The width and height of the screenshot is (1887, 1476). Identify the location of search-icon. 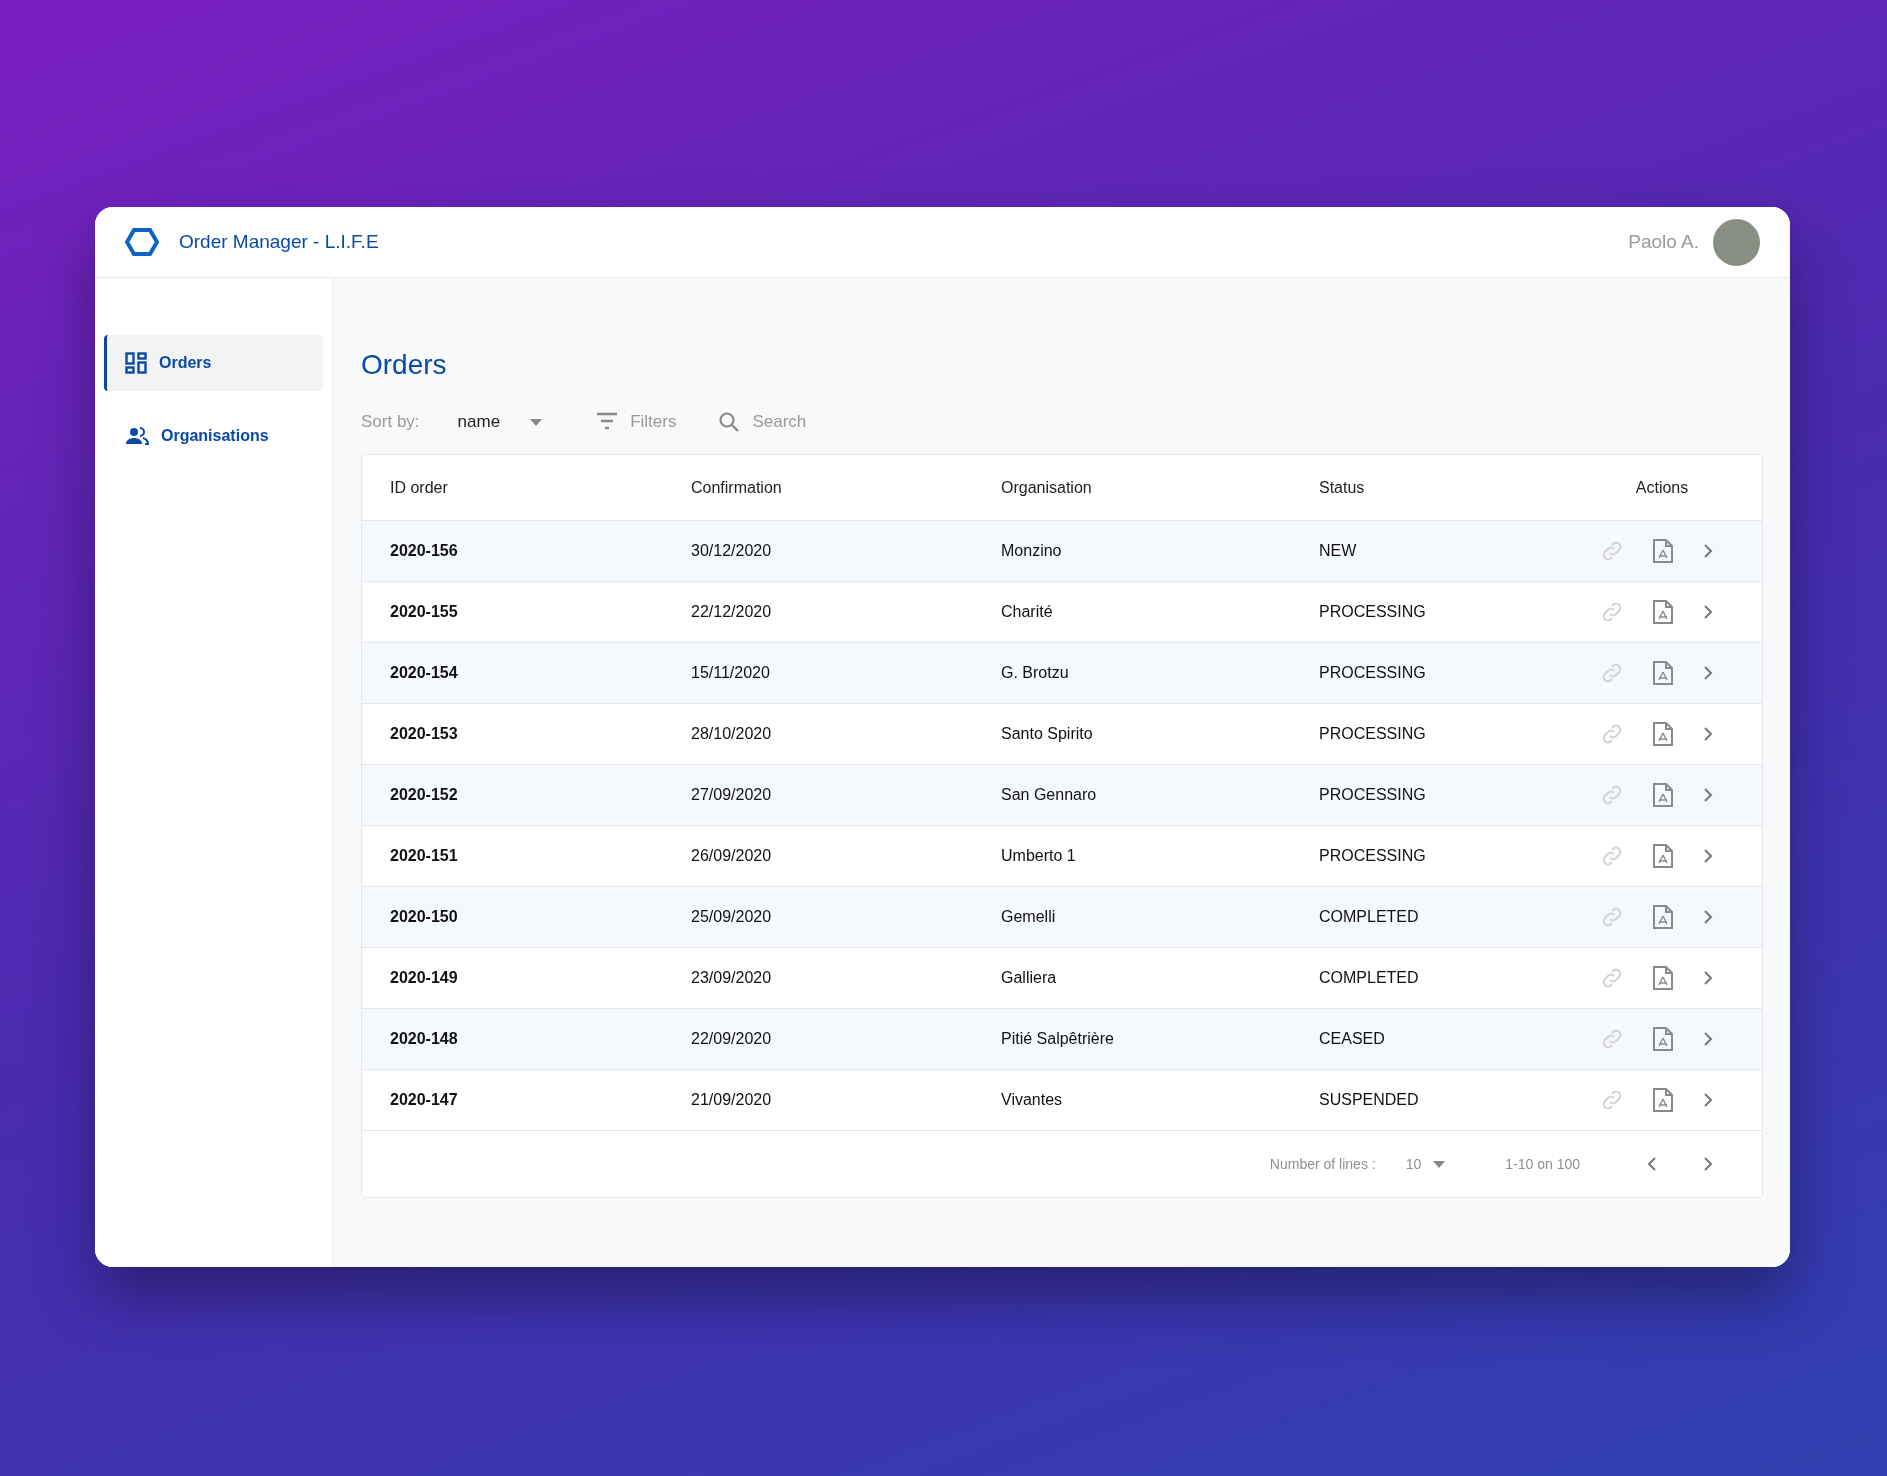
(729, 422).